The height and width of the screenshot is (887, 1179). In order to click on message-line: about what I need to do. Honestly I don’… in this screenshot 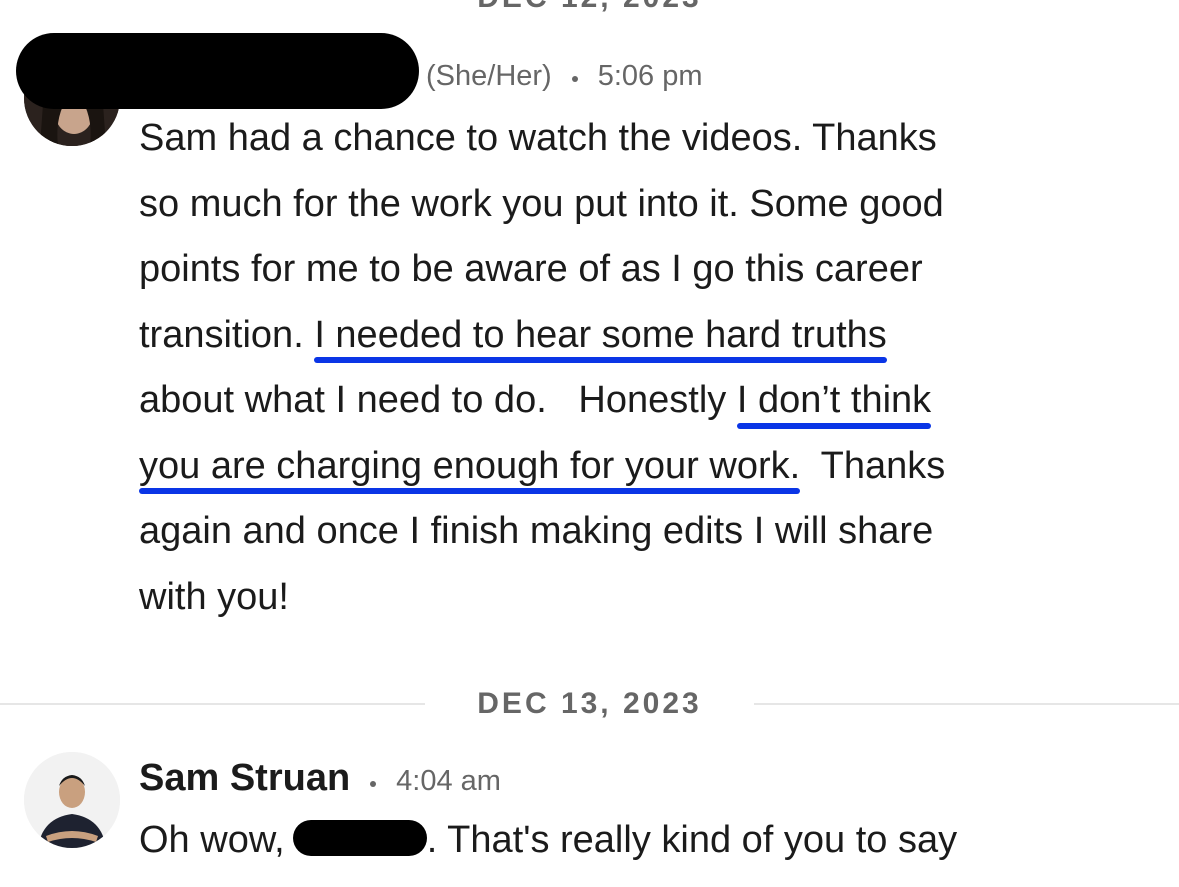, I will do `click(639, 401)`.